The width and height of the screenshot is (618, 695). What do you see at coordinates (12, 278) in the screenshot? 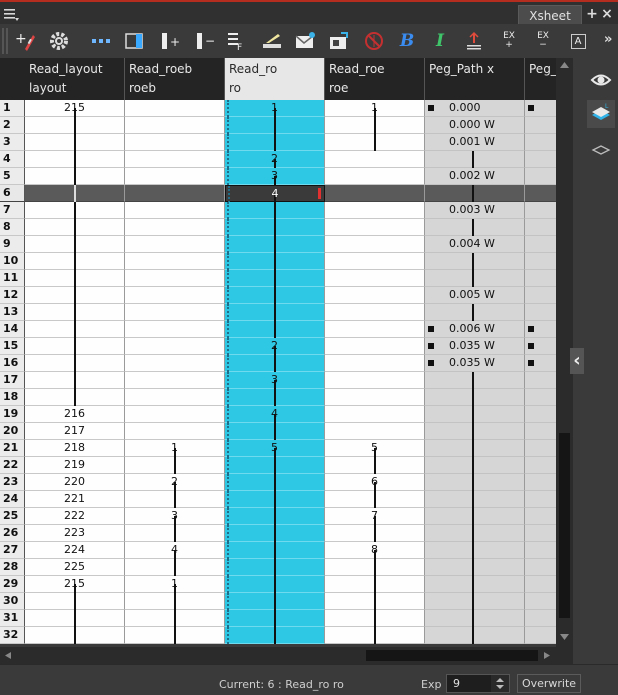
I see `frame-number: 11` at bounding box center [12, 278].